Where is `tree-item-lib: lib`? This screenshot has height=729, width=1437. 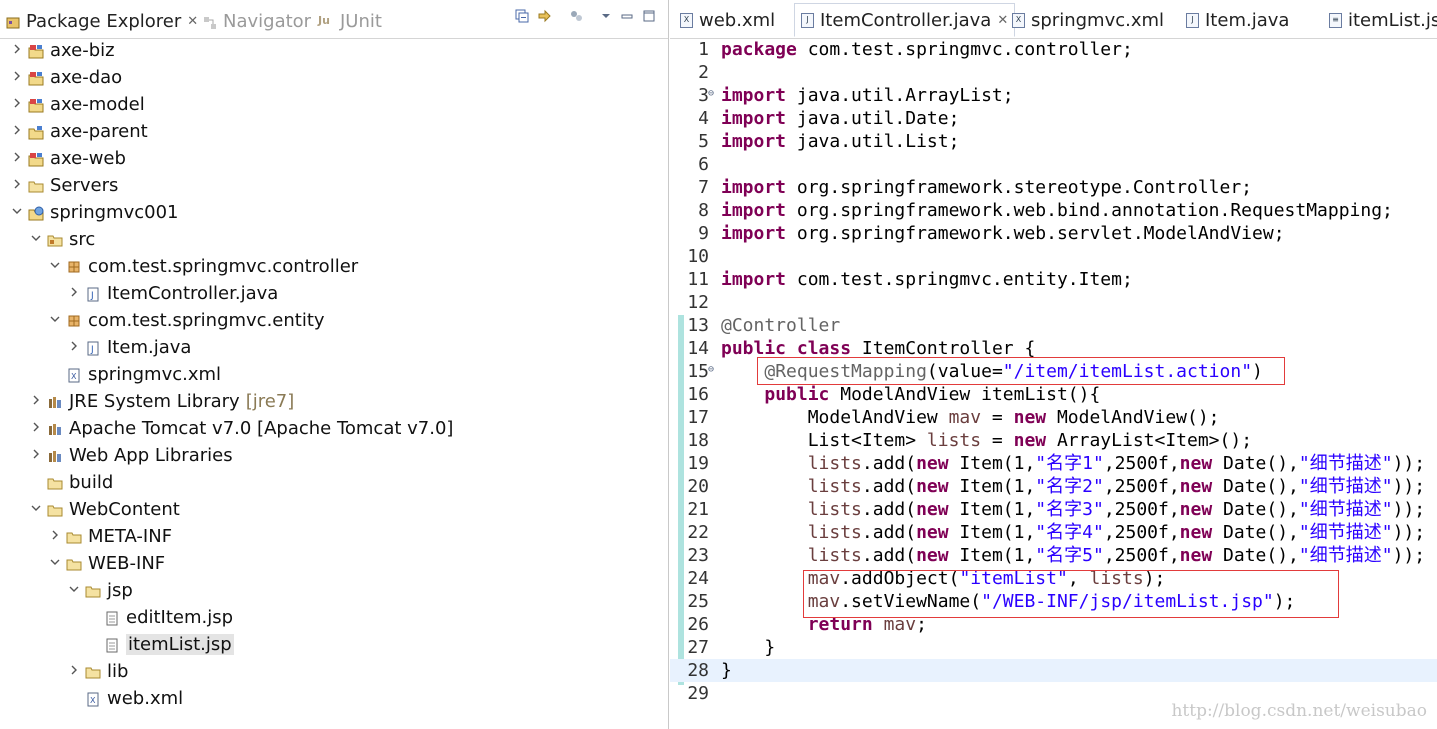
tree-item-lib: lib is located at coordinates (97, 671).